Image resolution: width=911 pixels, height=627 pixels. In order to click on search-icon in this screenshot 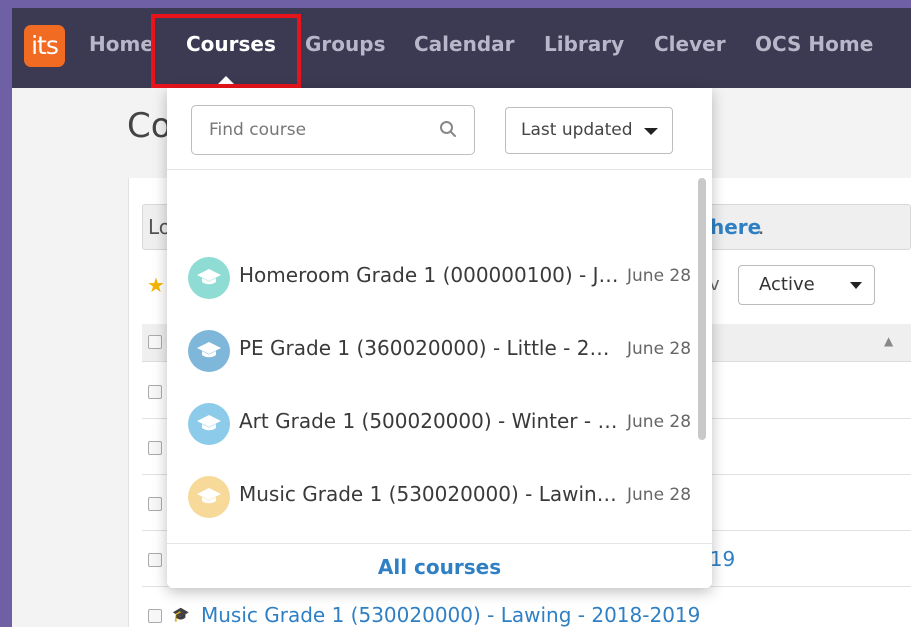, I will do `click(448, 129)`.